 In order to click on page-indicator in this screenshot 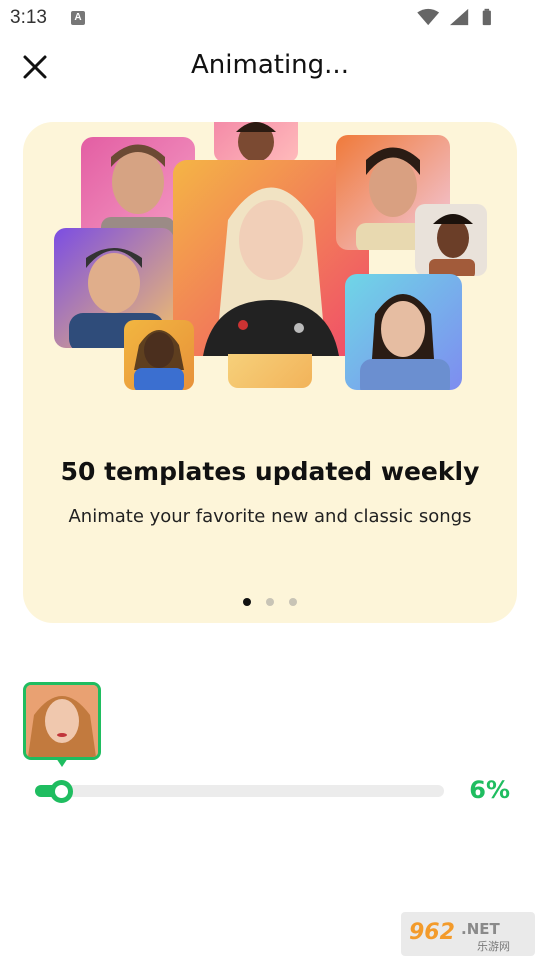, I will do `click(270, 598)`.